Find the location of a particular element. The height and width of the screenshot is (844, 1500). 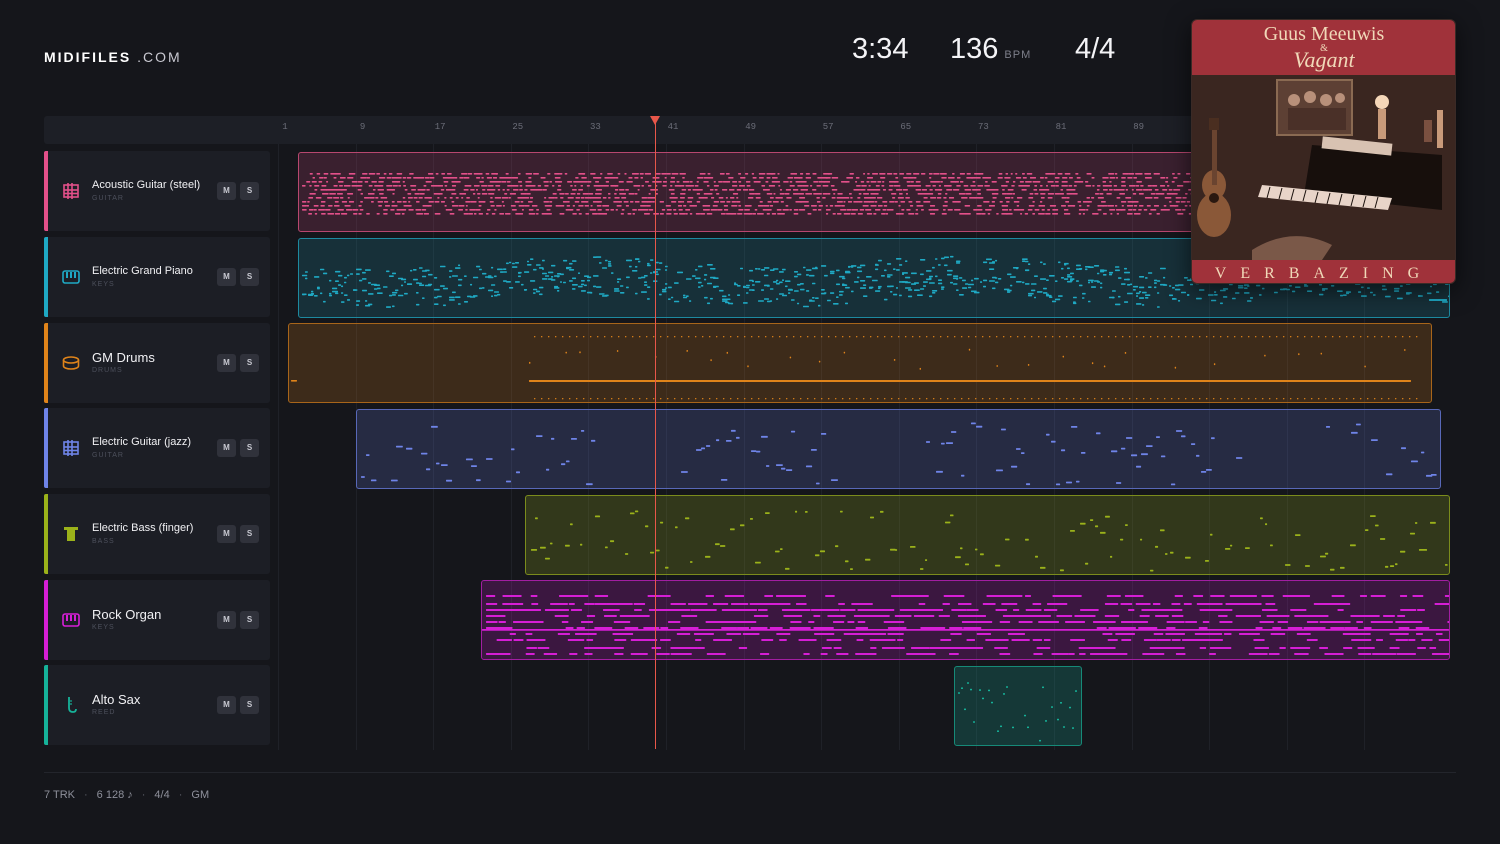

track-header-electric-guitar-jazz: Electric Guitar (jazz) GUITAR M S is located at coordinates (157, 448).